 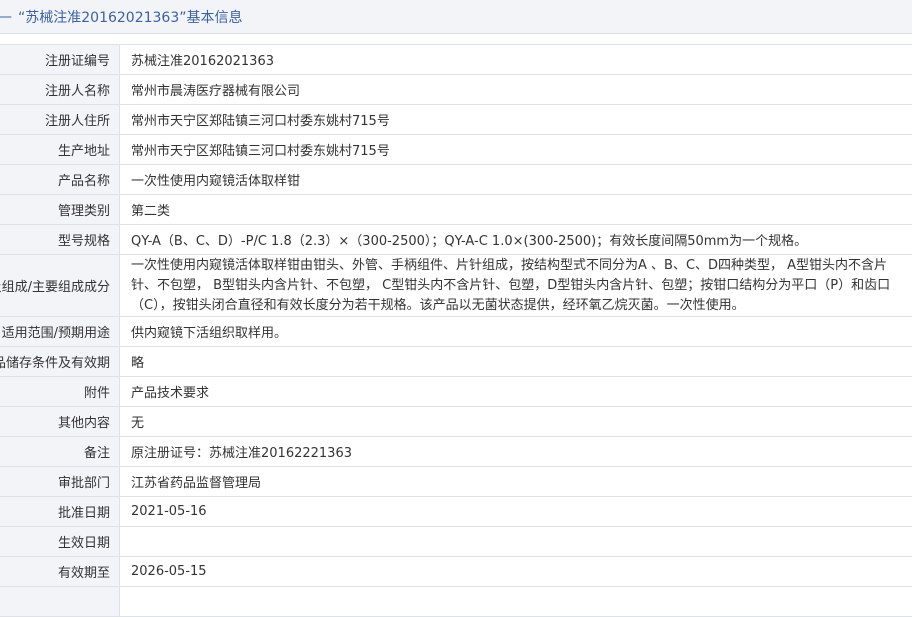 What do you see at coordinates (516, 572) in the screenshot?
I see `value-expiry-date: 2026-05-15` at bounding box center [516, 572].